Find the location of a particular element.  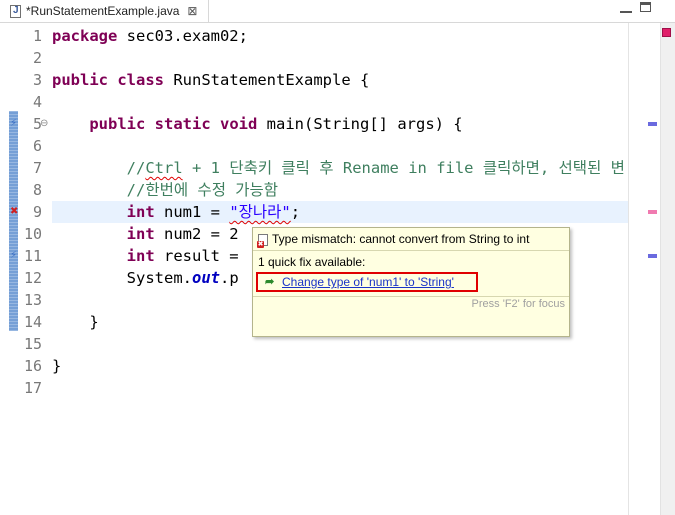

code-token: num2 = 2 is located at coordinates (196, 234).